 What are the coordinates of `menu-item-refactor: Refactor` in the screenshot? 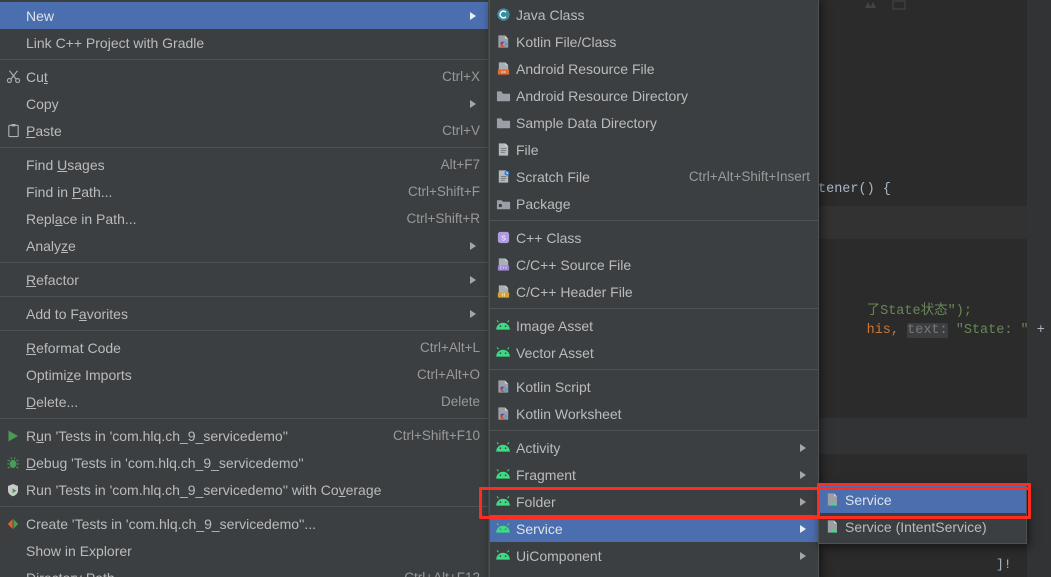 It's located at (244, 279).